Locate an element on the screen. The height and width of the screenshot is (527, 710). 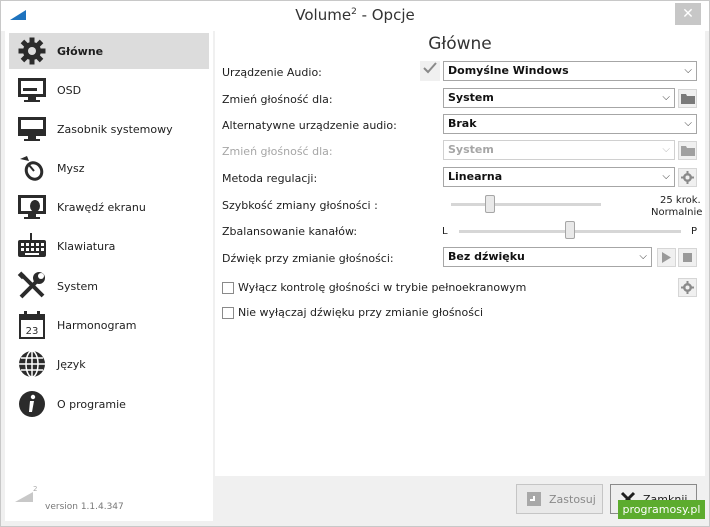
fullscreen-checkbox is located at coordinates (228, 287).